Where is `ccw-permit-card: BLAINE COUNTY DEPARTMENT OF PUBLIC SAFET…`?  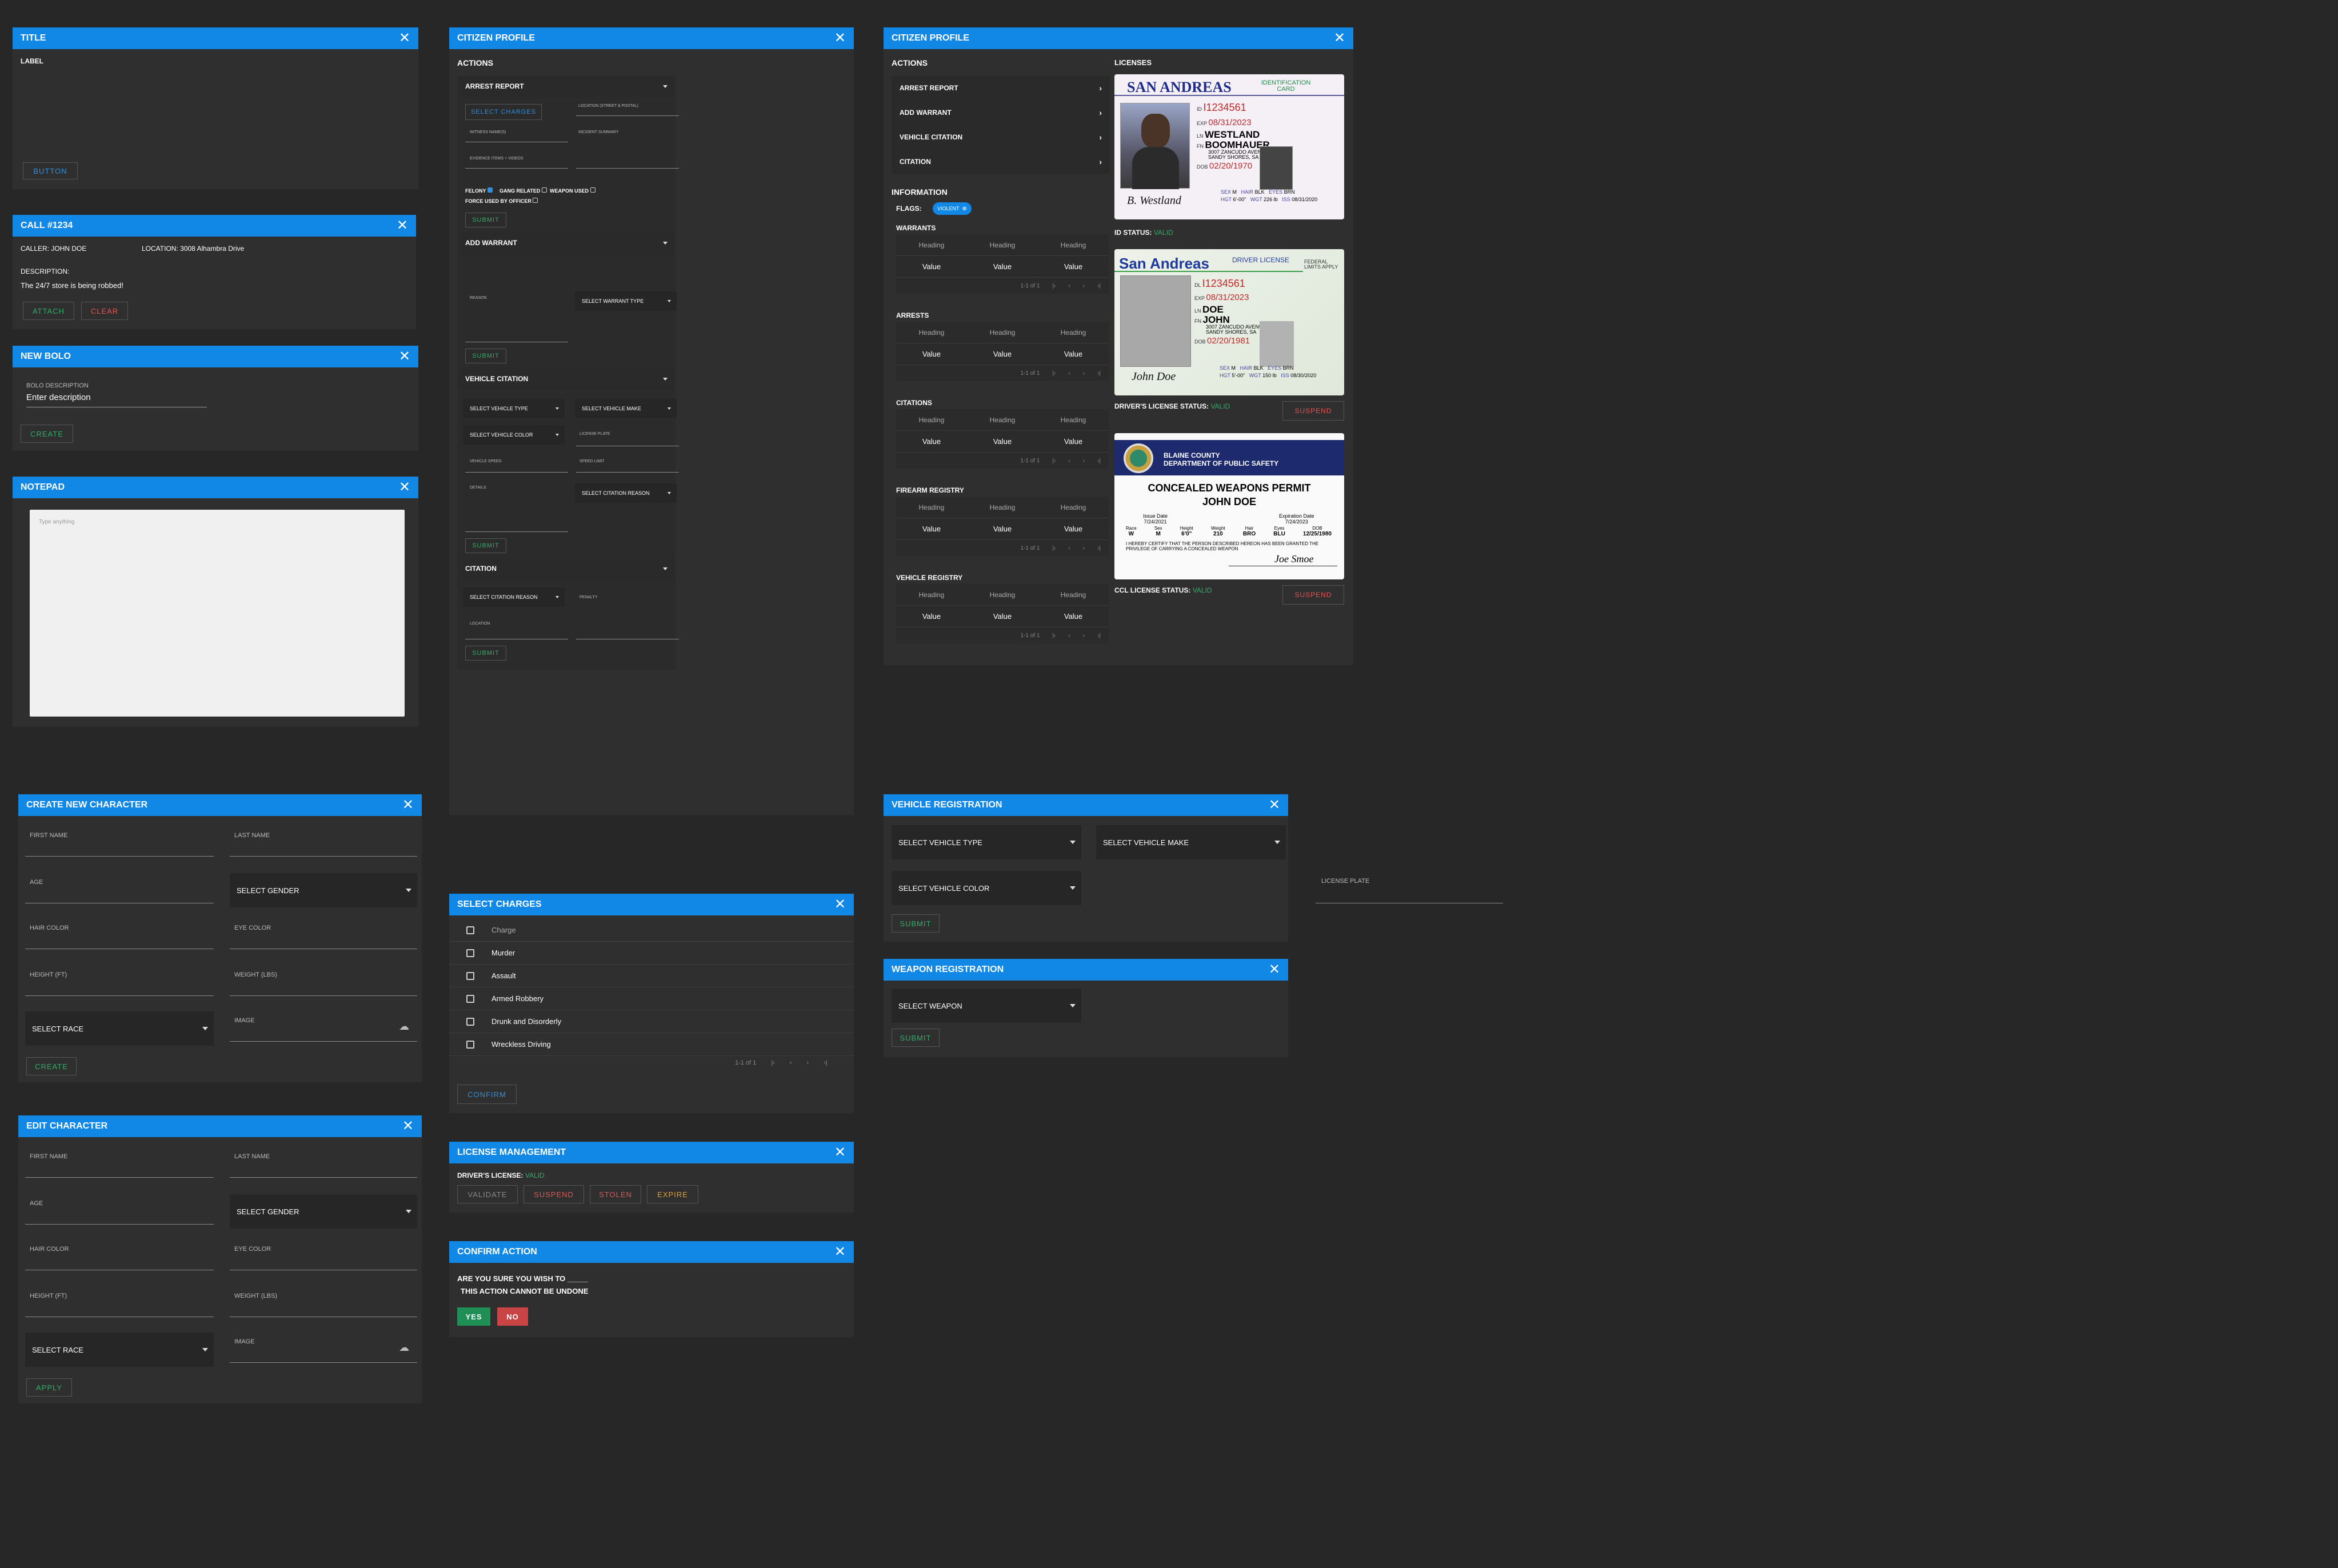 ccw-permit-card: BLAINE COUNTY DEPARTMENT OF PUBLIC SAFET… is located at coordinates (1229, 506).